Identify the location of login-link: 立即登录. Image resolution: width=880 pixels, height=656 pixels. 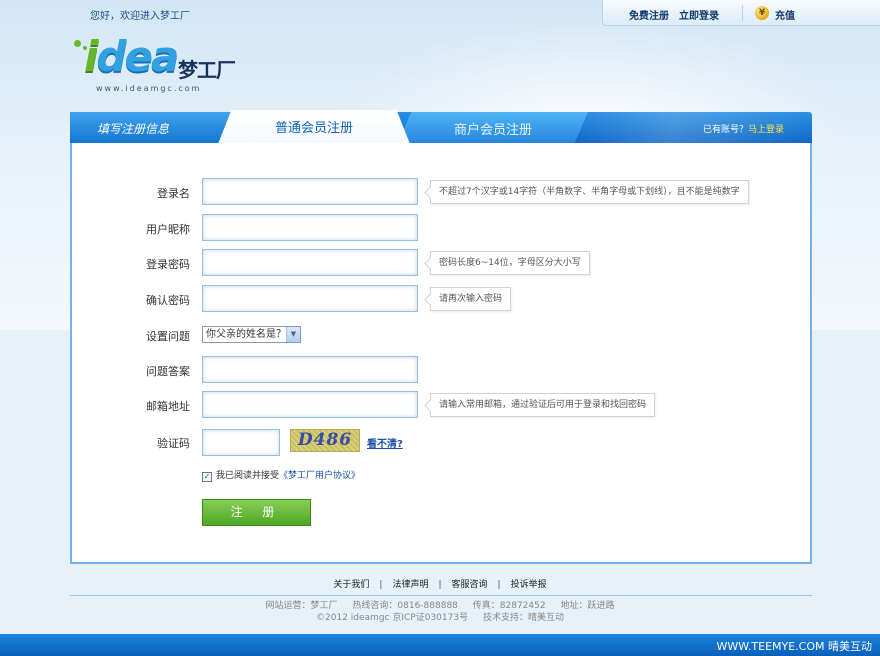
(699, 14).